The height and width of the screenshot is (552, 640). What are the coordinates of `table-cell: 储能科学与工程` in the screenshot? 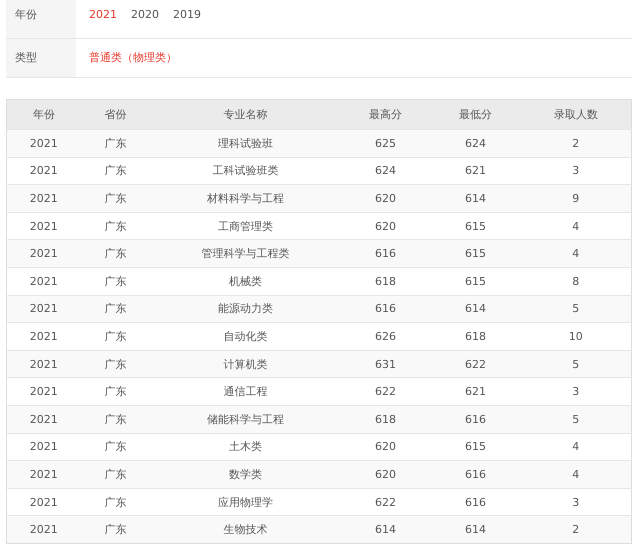 It's located at (245, 419).